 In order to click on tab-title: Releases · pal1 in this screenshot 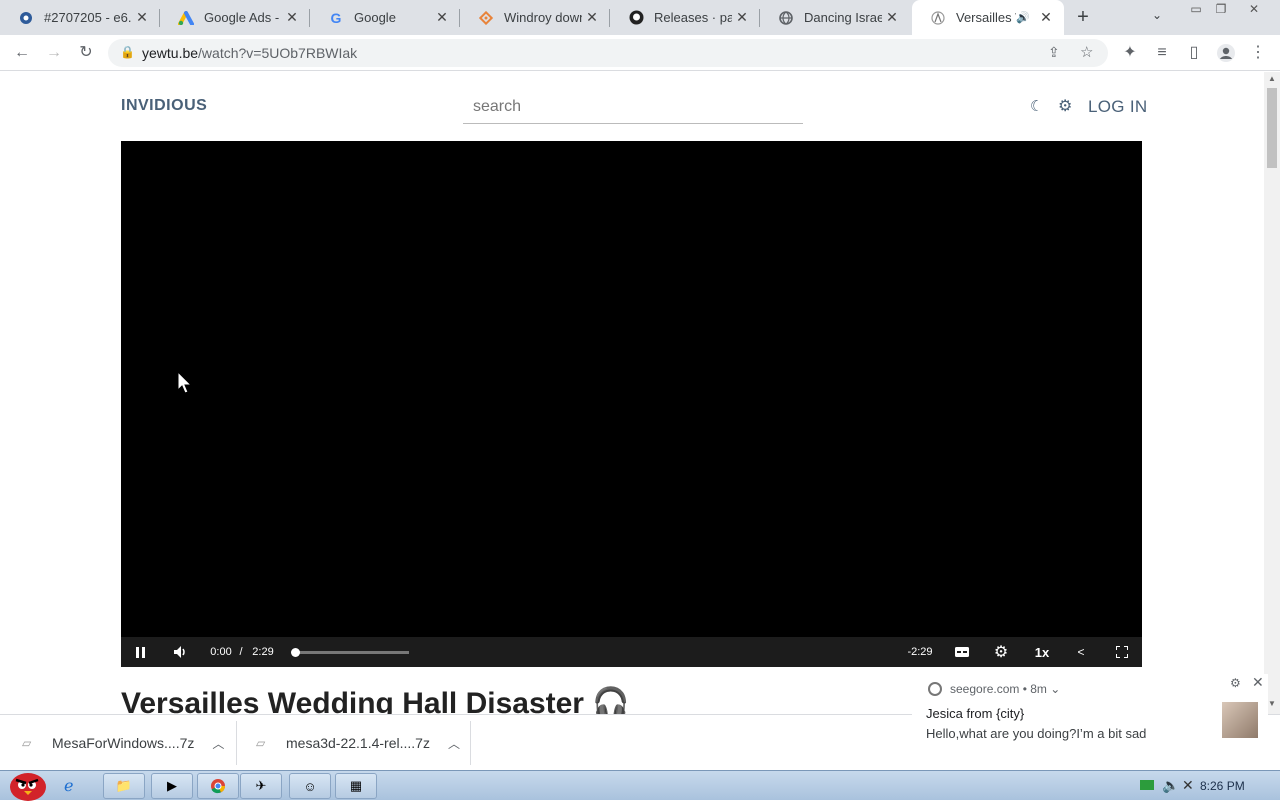, I will do `click(693, 17)`.